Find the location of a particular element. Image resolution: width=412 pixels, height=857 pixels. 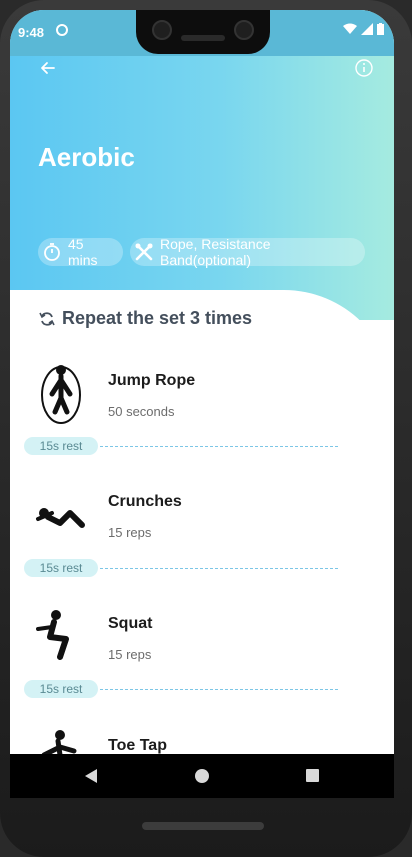

back-button is located at coordinates (48, 68).